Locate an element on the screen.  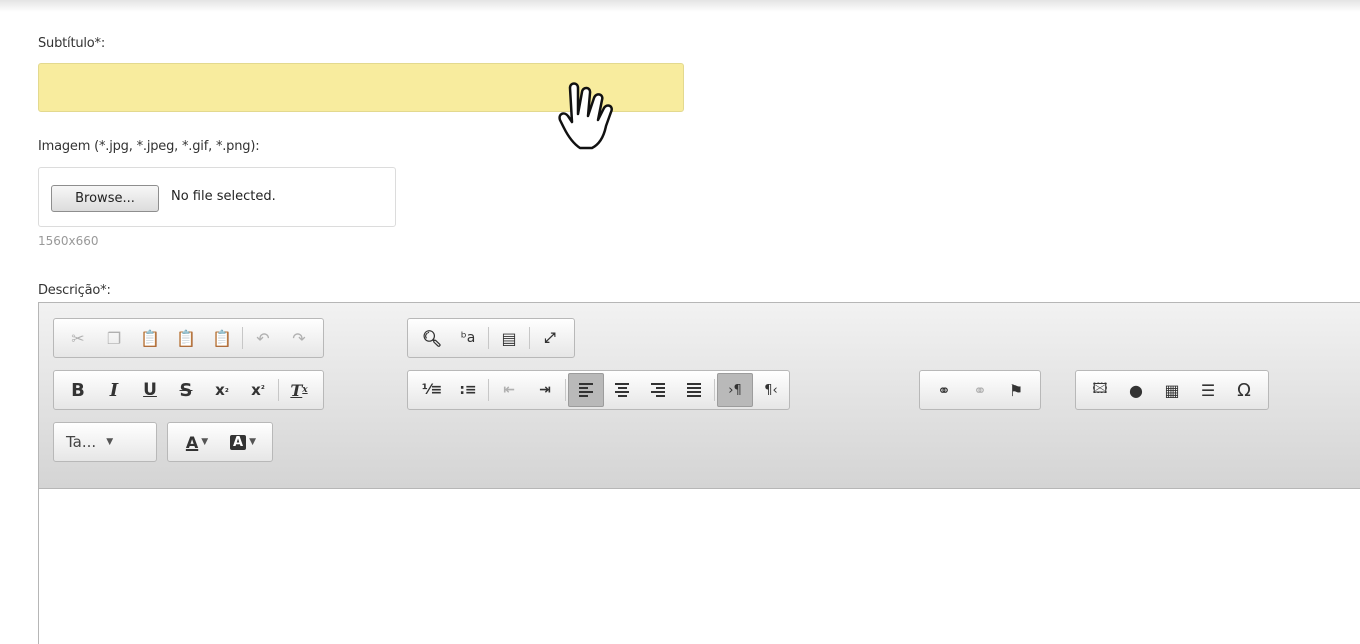
align-right-button is located at coordinates (658, 390).